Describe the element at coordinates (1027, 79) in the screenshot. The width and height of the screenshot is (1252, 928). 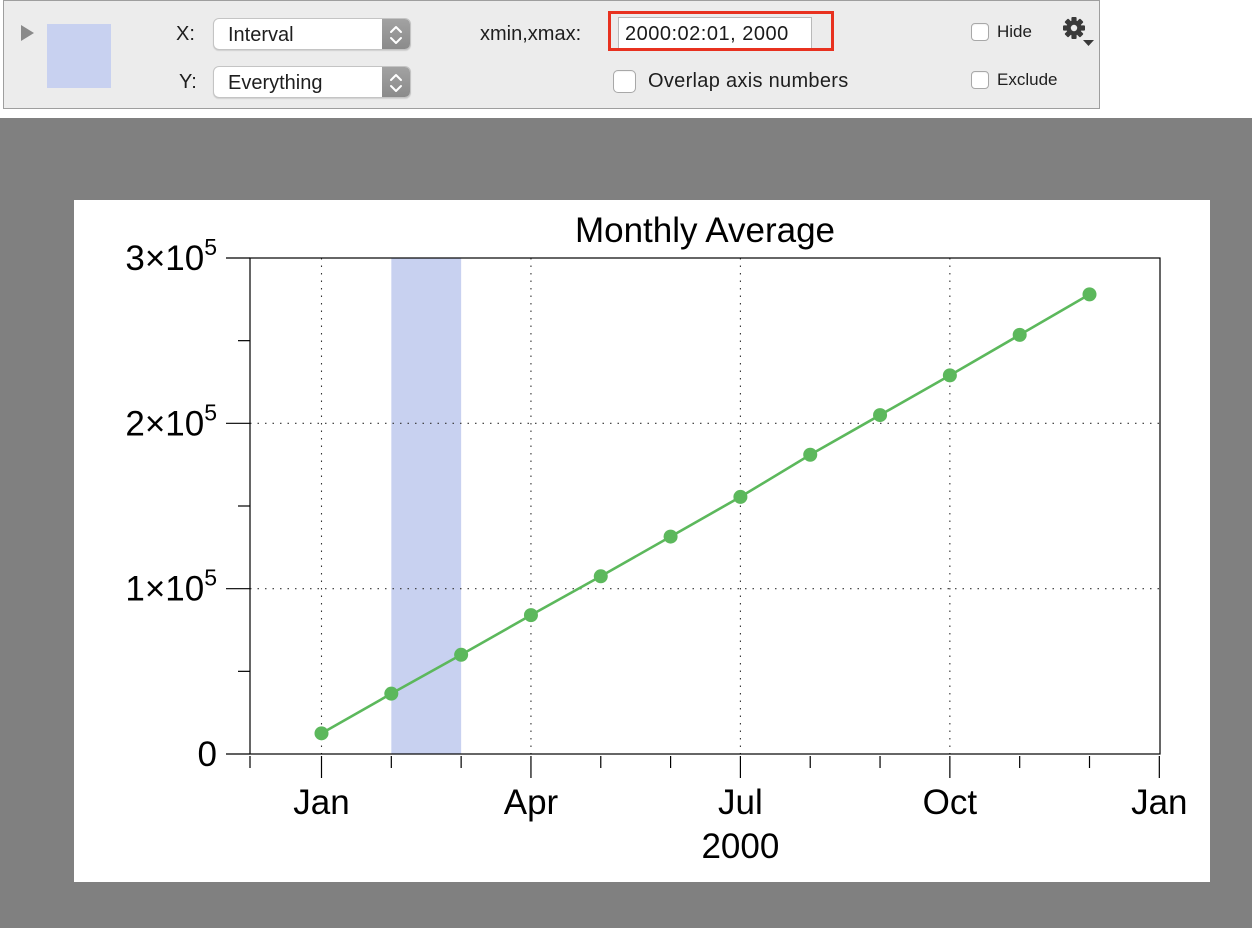
I see `exclude-checkbox-label: Exclude` at that location.